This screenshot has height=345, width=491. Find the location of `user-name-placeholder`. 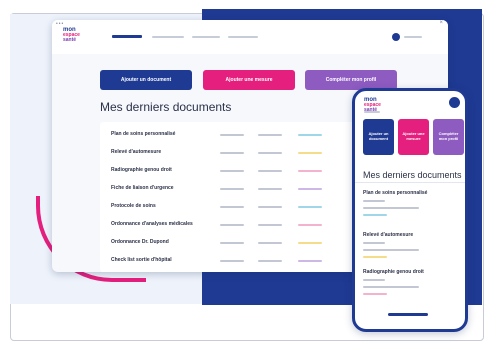

user-name-placeholder is located at coordinates (413, 37).